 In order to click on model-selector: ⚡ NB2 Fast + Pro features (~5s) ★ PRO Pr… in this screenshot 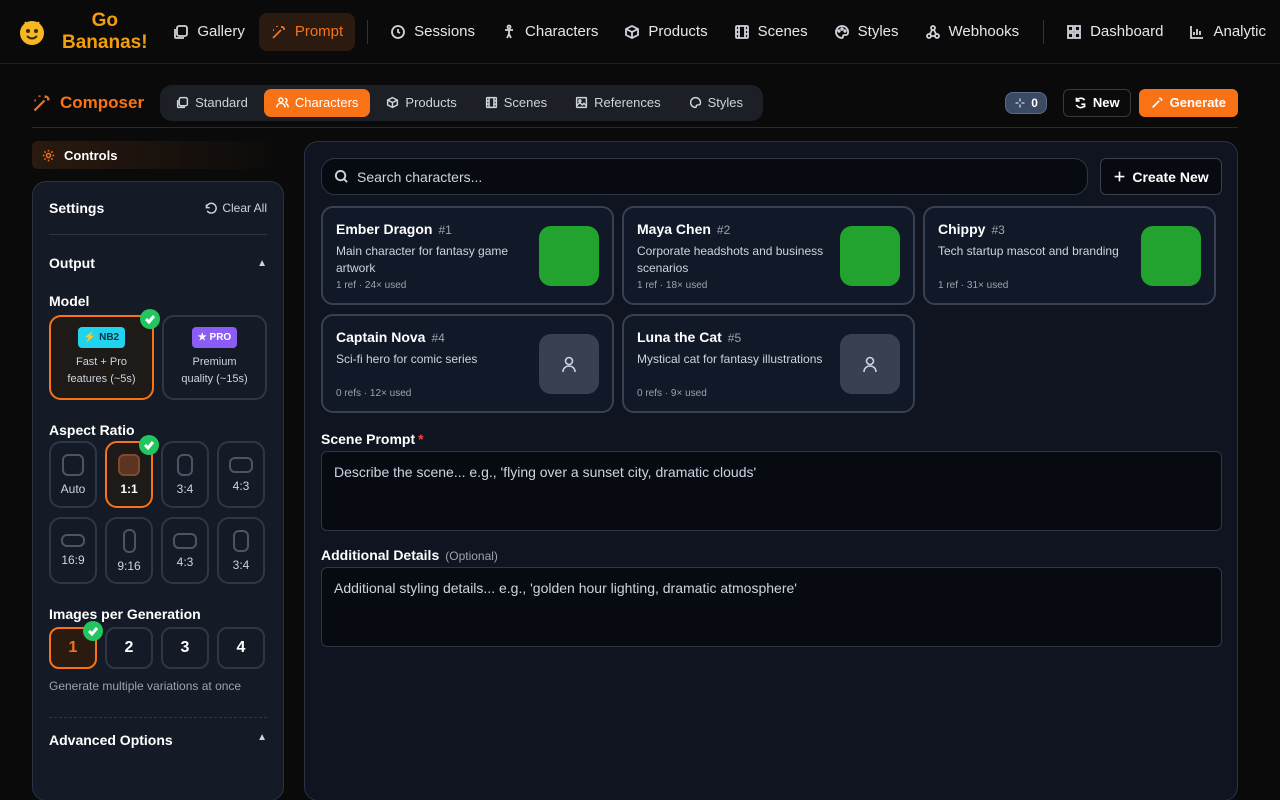, I will do `click(158, 354)`.